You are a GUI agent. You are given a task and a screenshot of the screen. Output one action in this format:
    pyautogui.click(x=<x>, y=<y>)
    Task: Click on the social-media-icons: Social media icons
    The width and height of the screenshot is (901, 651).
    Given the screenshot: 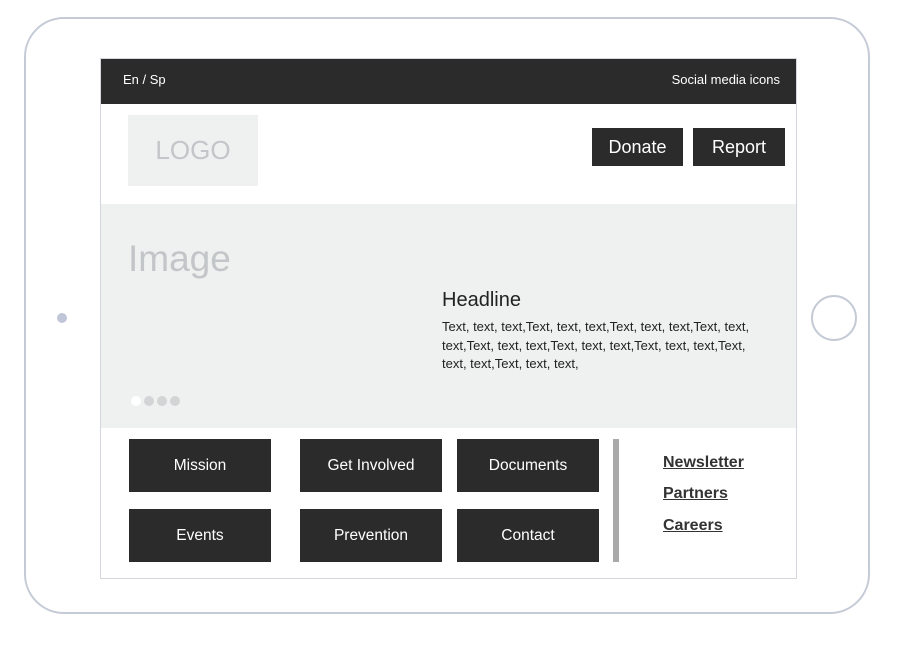 What is the action you would take?
    pyautogui.click(x=726, y=79)
    